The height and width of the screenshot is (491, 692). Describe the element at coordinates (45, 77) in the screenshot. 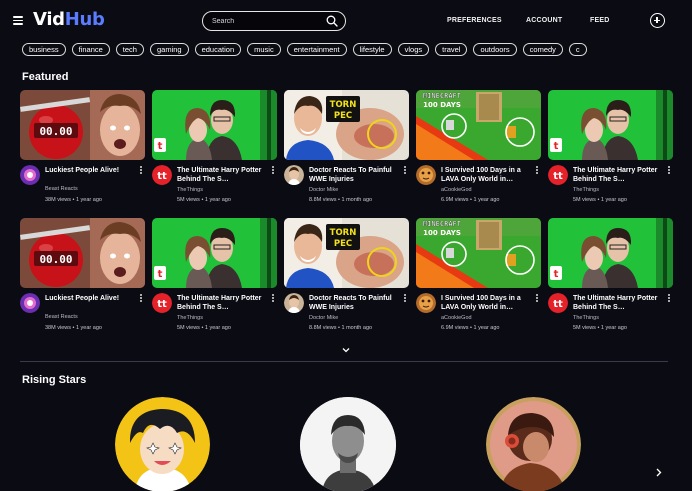

I see `featured-title: Featured` at that location.